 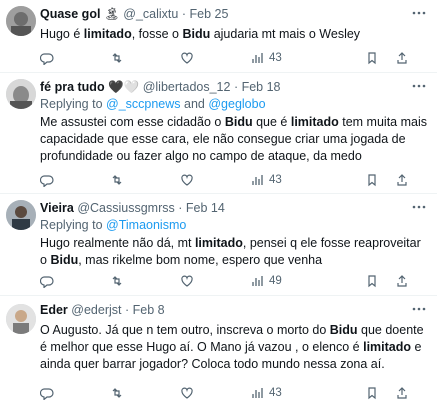 I want to click on date: Feb 8, so click(x=149, y=310).